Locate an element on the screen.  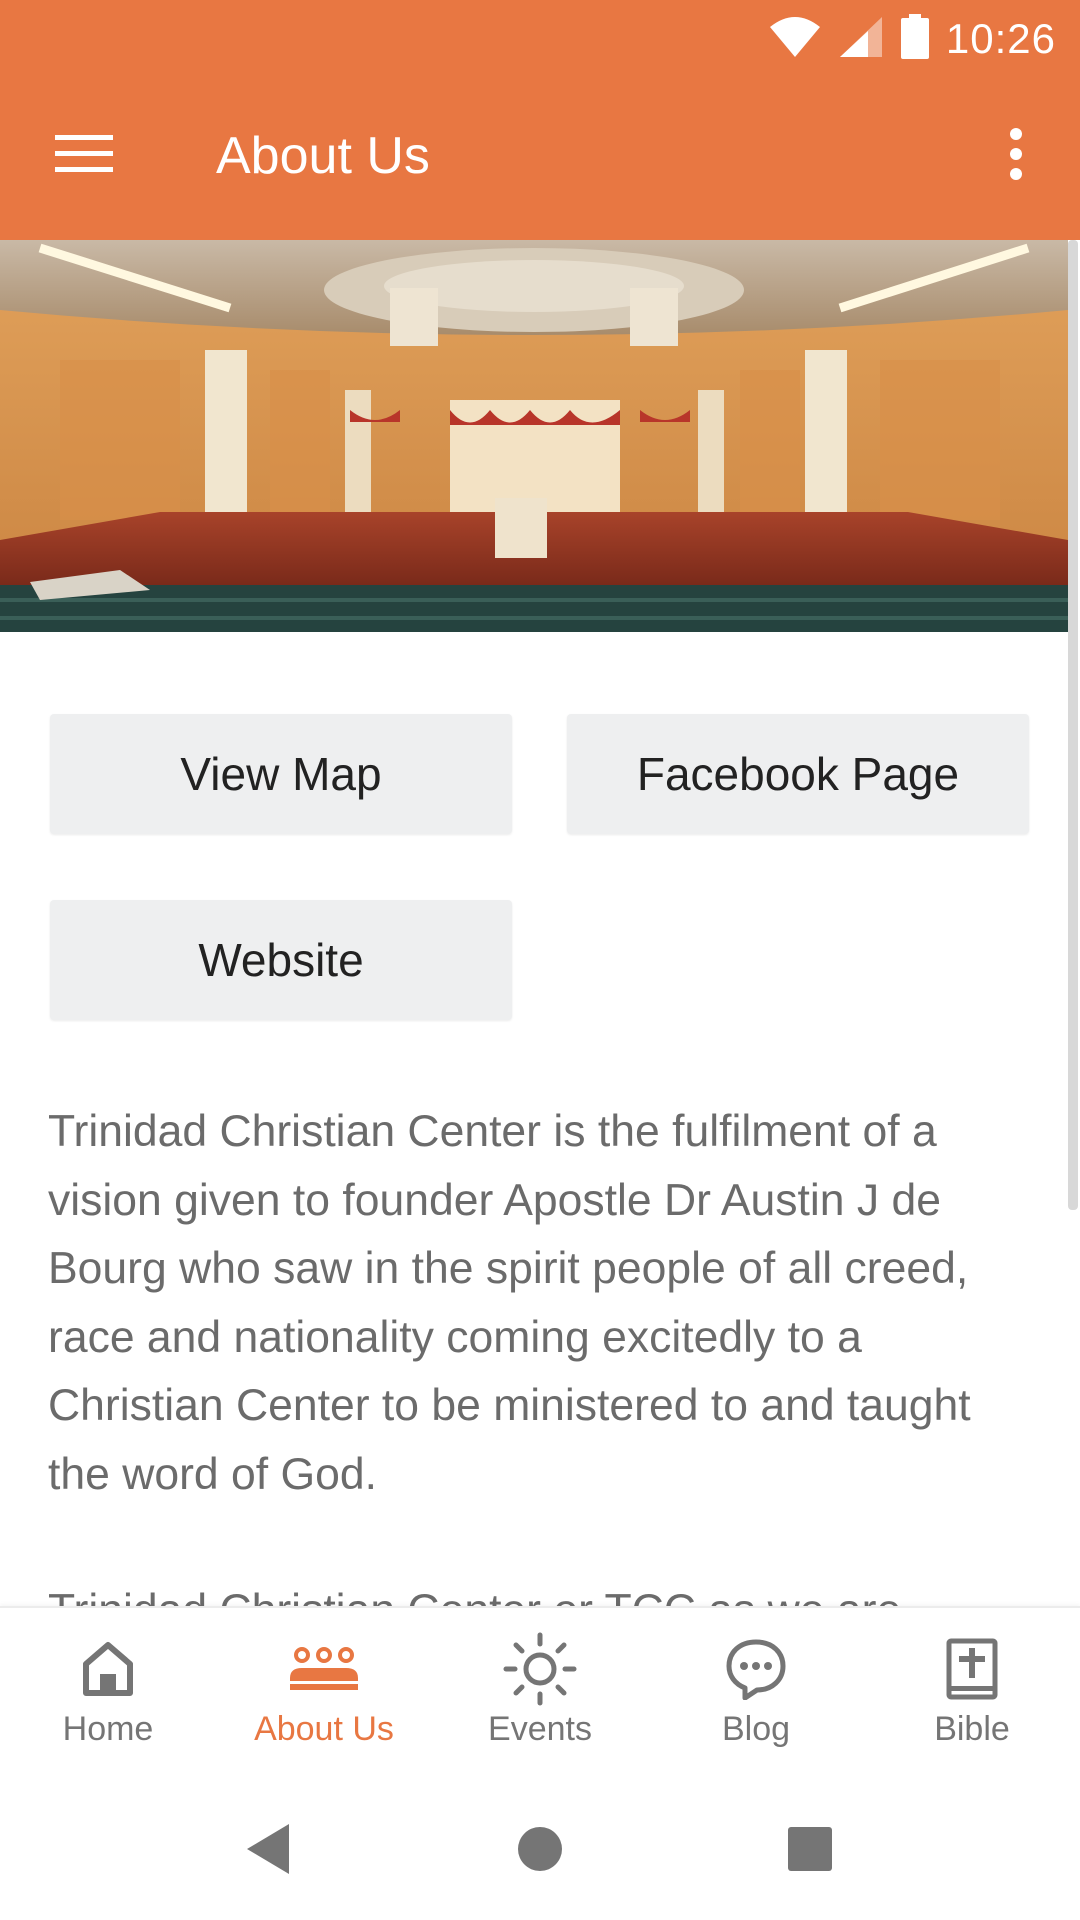
chat-bubble-icon is located at coordinates (756, 1669).